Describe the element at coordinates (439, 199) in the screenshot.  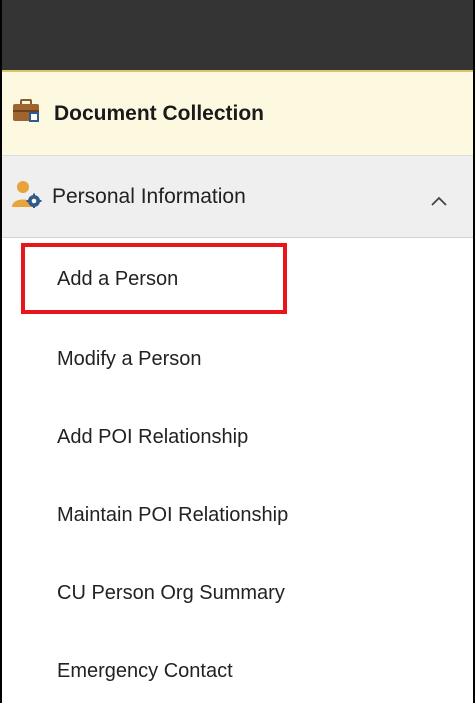
I see `chevron-up-icon` at that location.